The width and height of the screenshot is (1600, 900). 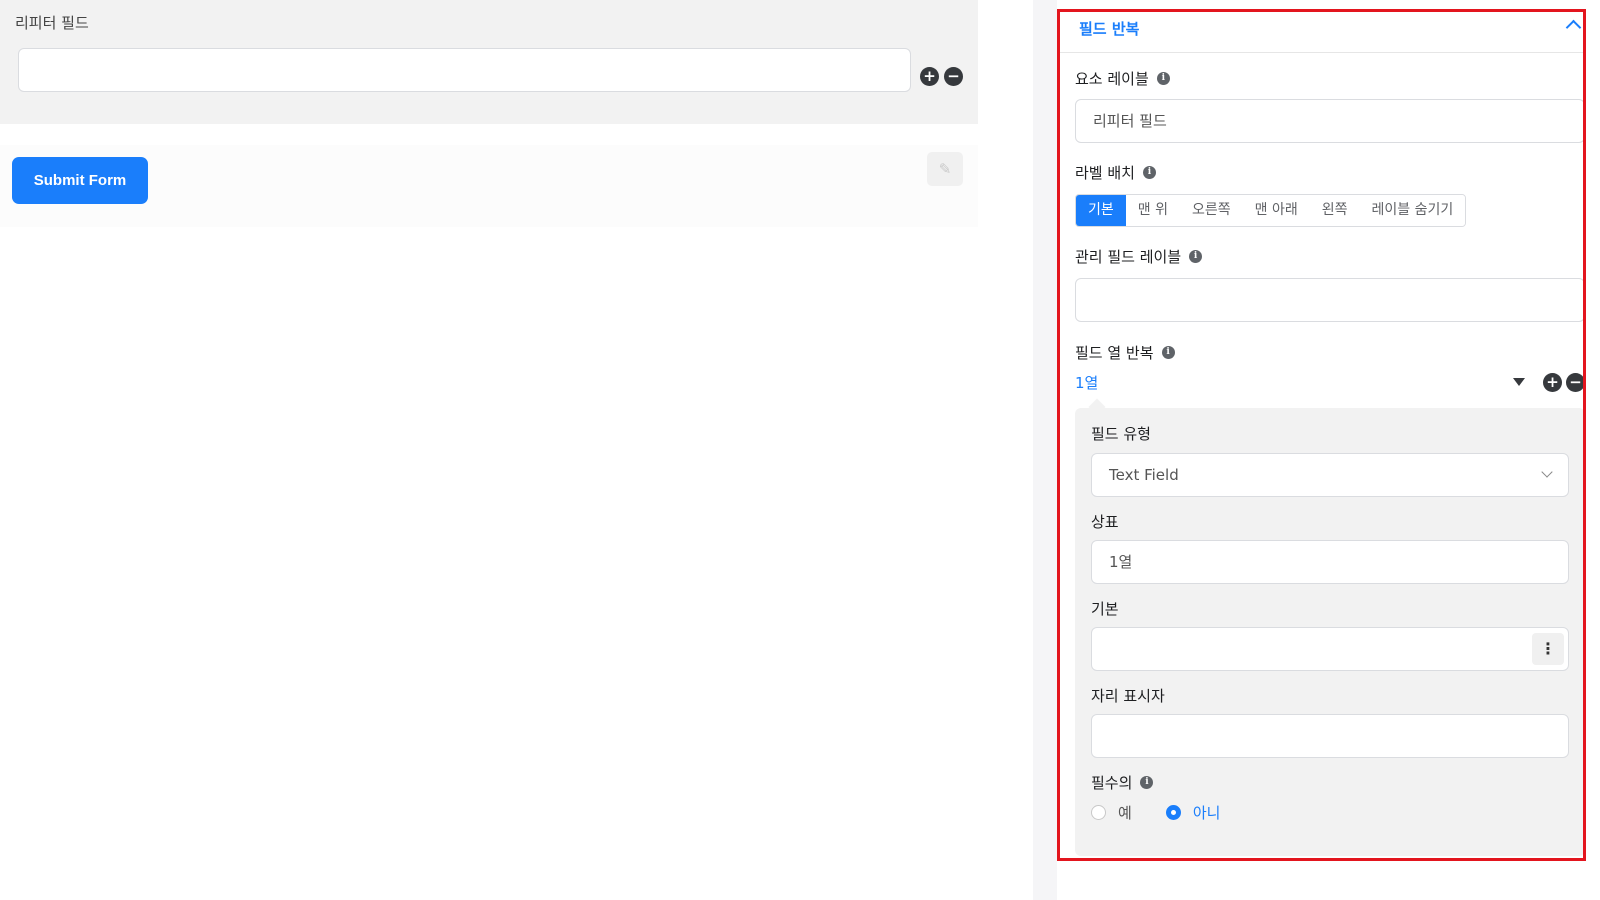 I want to click on placement-option-default: 기본, so click(x=1101, y=210).